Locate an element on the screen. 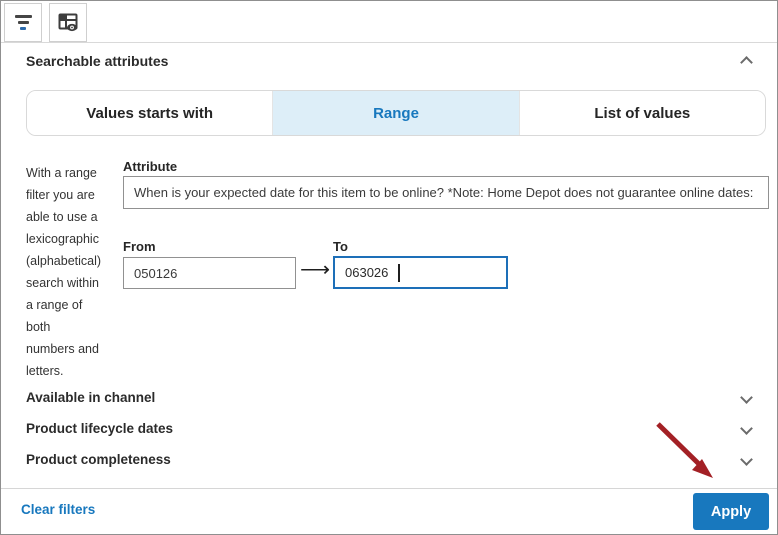 This screenshot has width=778, height=535. section-title: Searchable attributes is located at coordinates (97, 61).